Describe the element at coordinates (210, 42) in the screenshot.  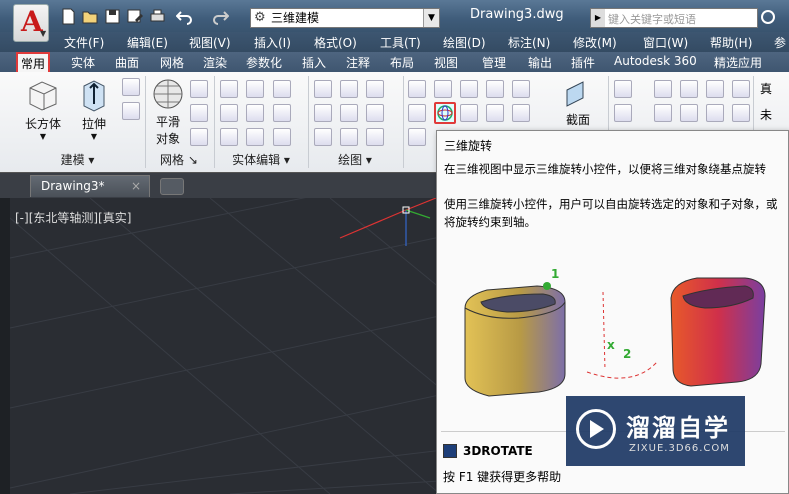
I see `menu-view: 视图(V)` at that location.